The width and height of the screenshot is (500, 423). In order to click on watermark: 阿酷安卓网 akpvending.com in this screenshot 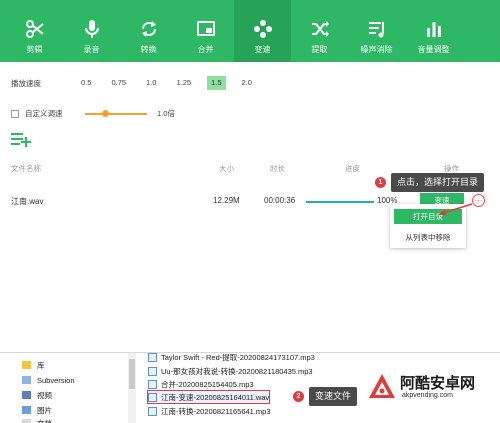, I will do `click(431, 395)`.